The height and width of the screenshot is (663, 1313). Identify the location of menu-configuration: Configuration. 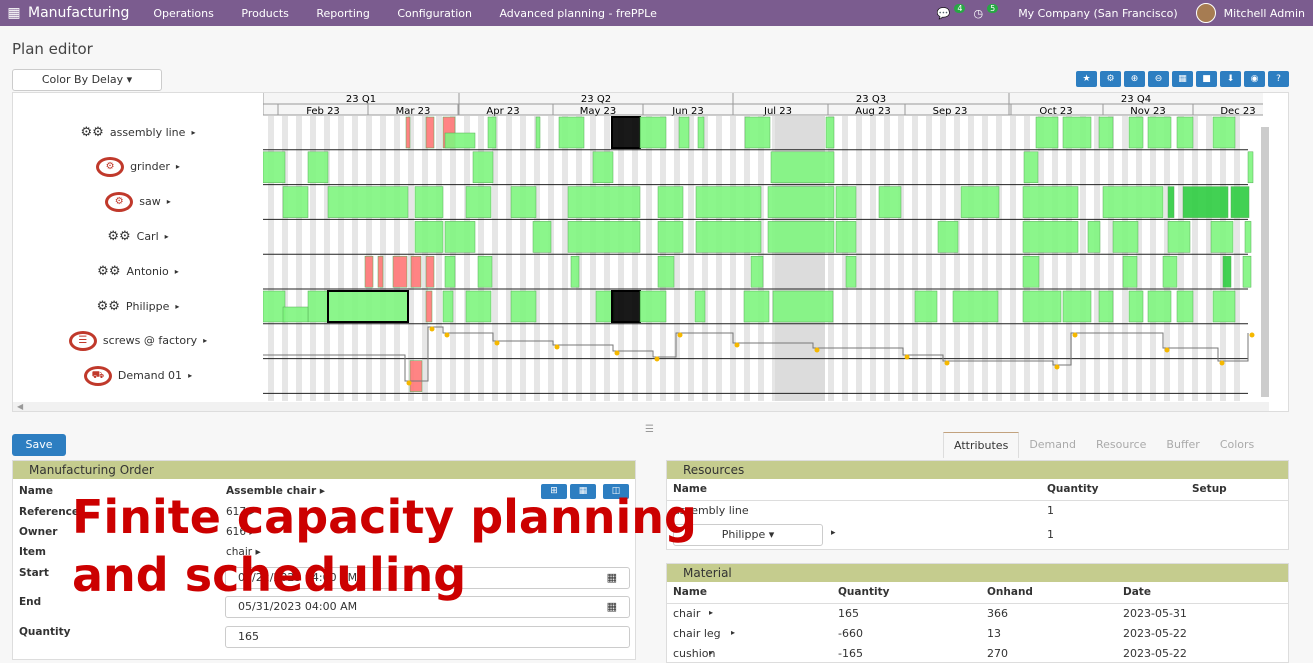
(434, 13).